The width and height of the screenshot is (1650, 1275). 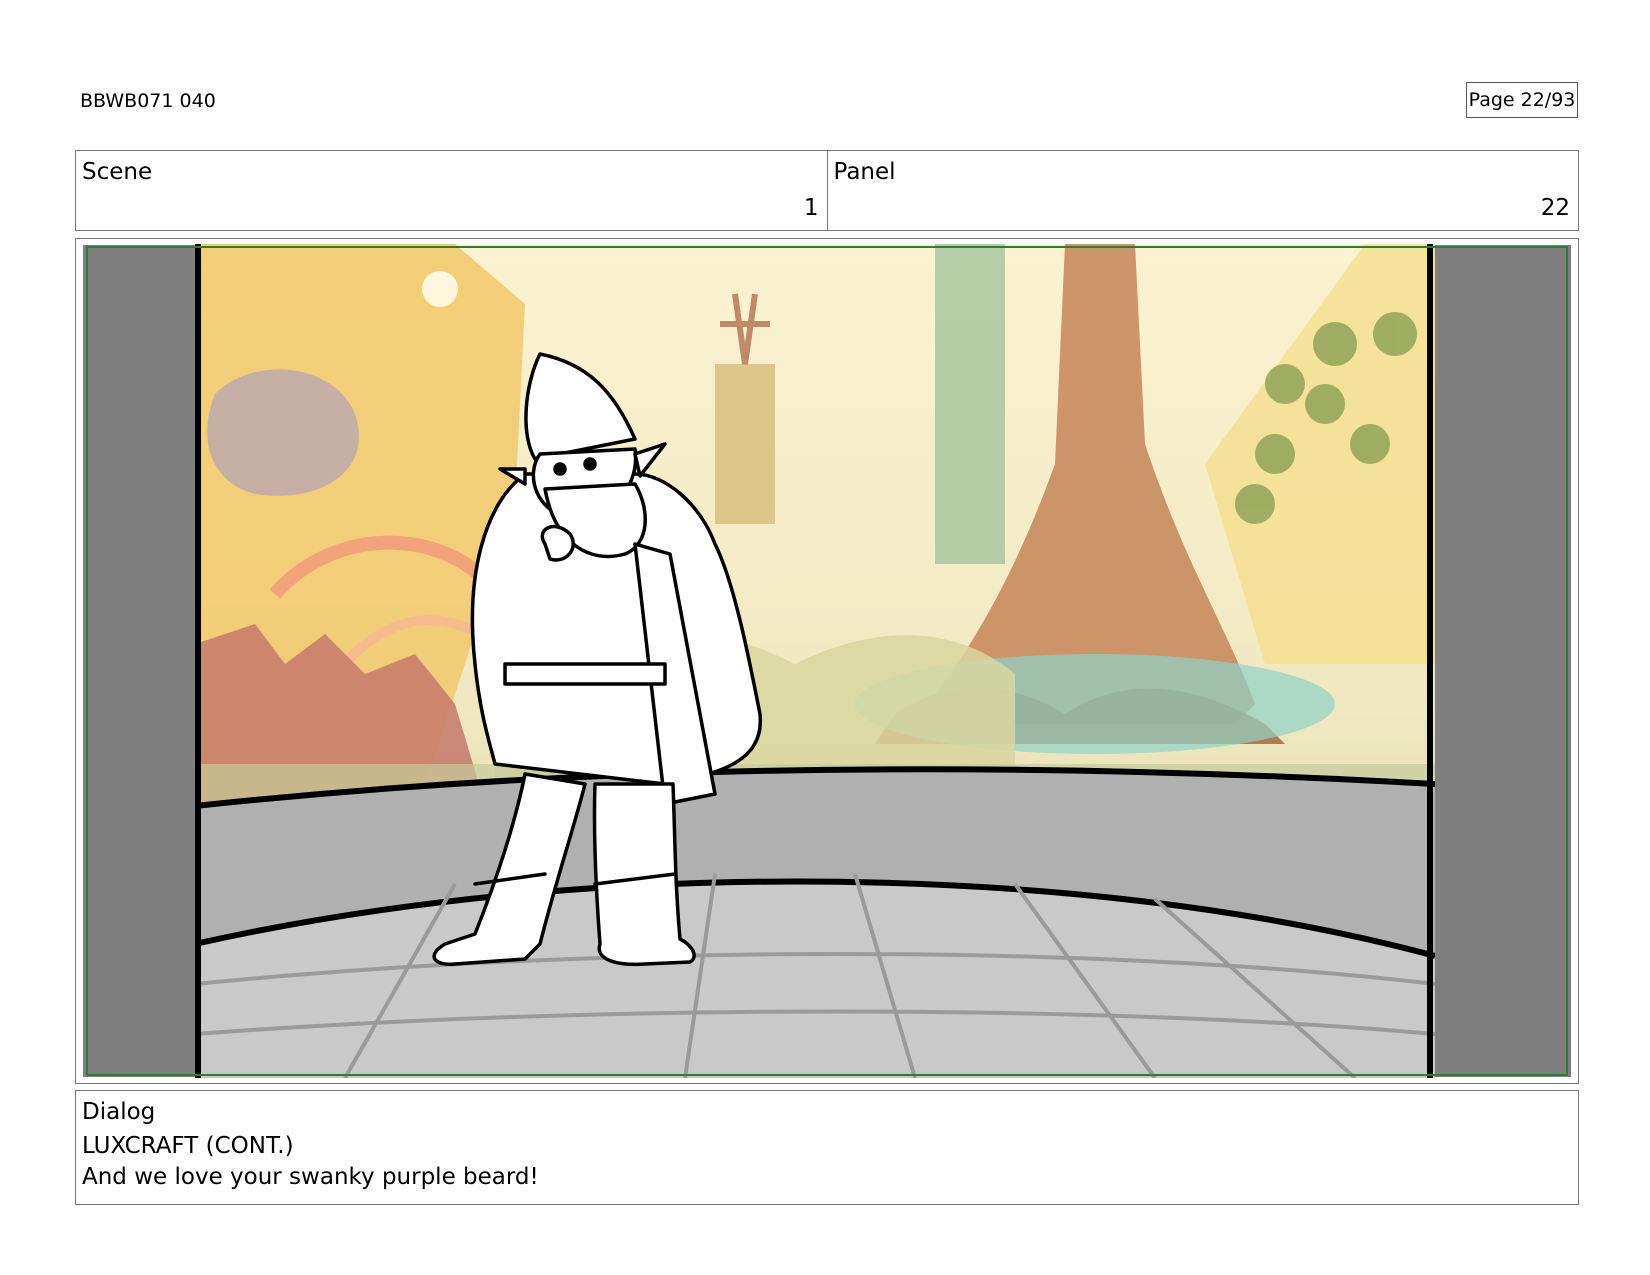 What do you see at coordinates (310, 1177) in the screenshot?
I see `dialog-line: And we love your swanky purple beard!` at bounding box center [310, 1177].